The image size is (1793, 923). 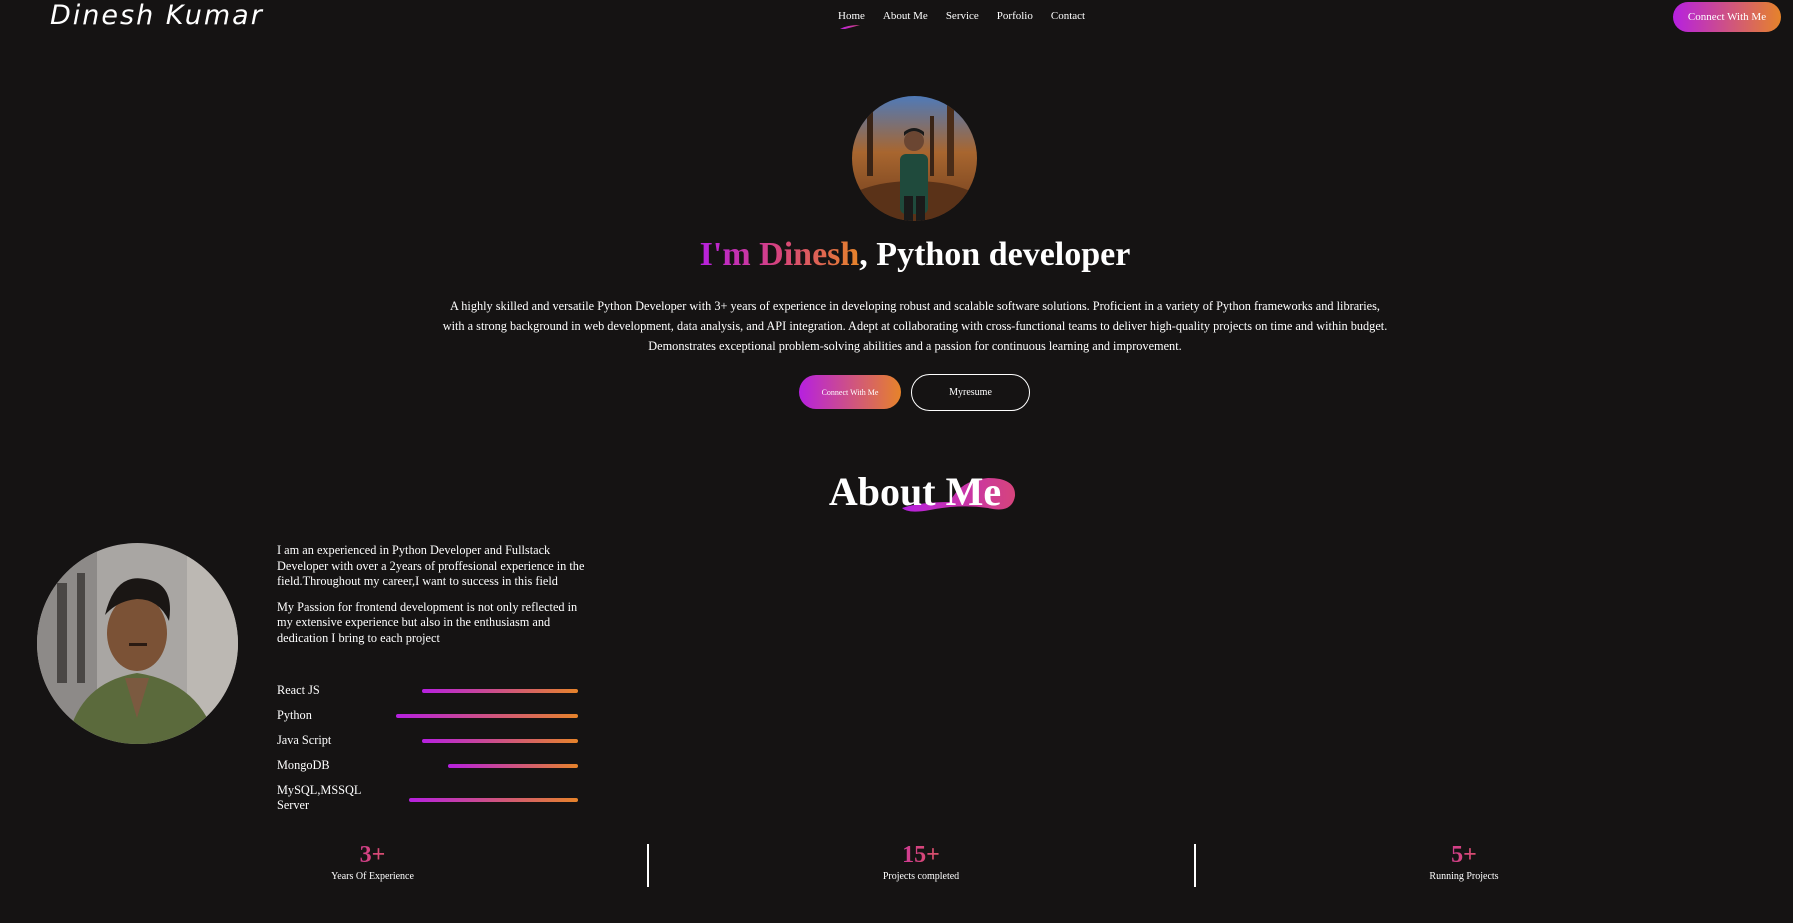 I want to click on site-logo: Dinesh Kumar, so click(x=157, y=15).